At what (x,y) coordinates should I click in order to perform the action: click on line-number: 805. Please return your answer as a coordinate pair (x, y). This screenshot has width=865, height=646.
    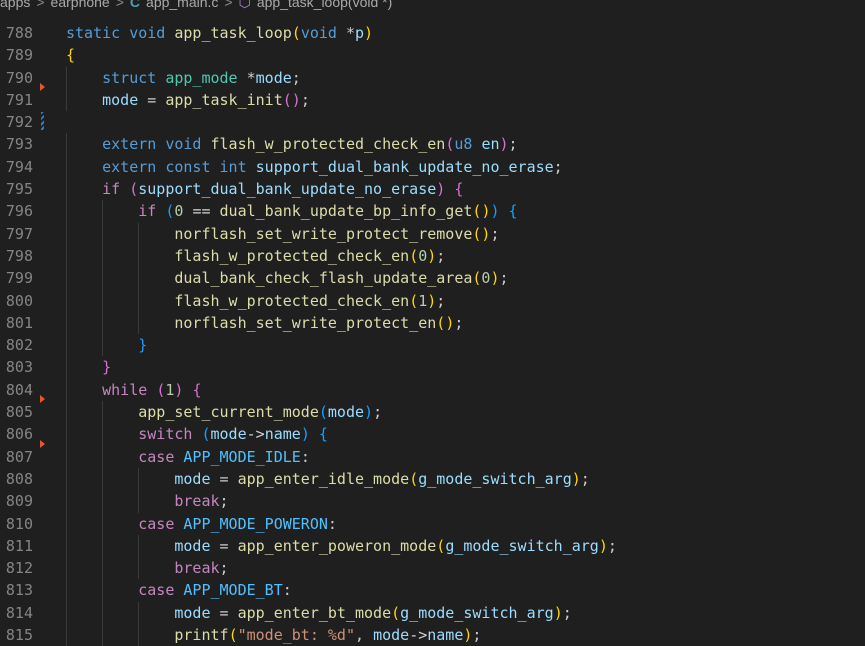
    Looking at the image, I should click on (19, 412).